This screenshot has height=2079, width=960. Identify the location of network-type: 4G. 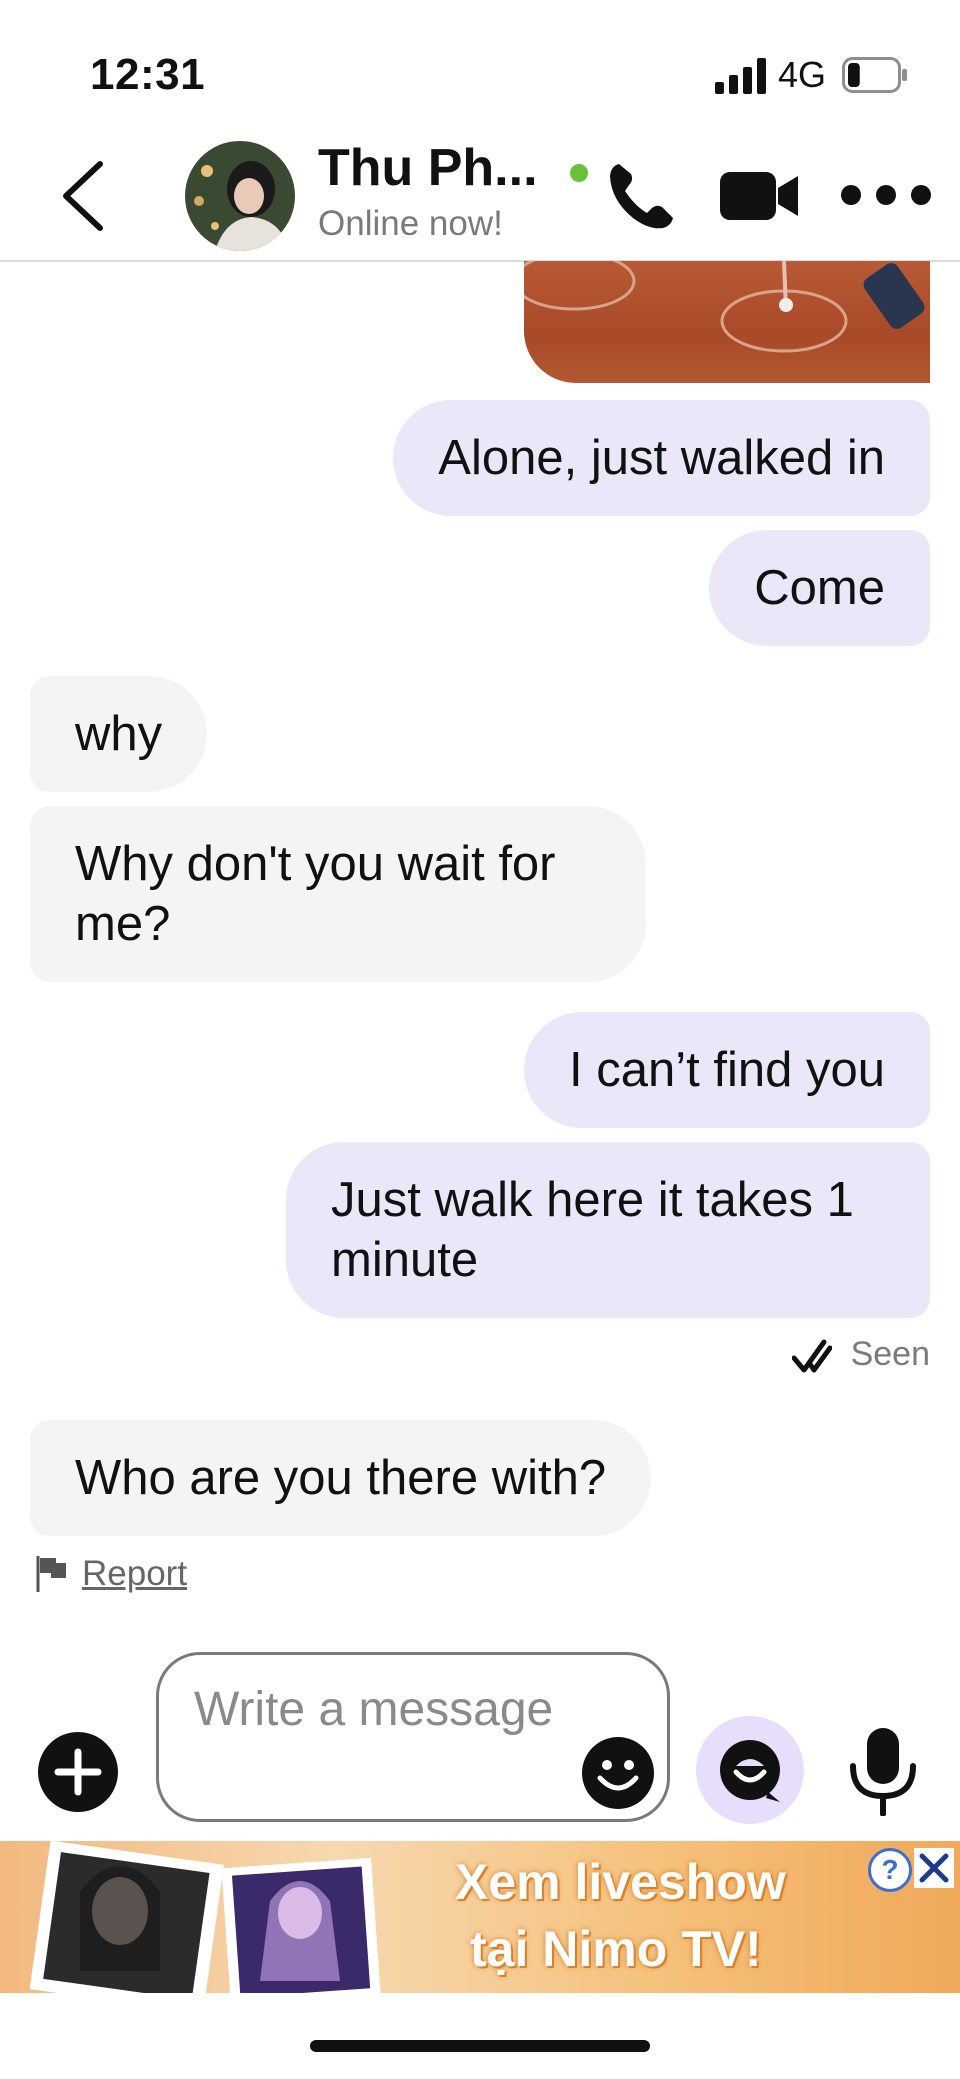
(802, 74).